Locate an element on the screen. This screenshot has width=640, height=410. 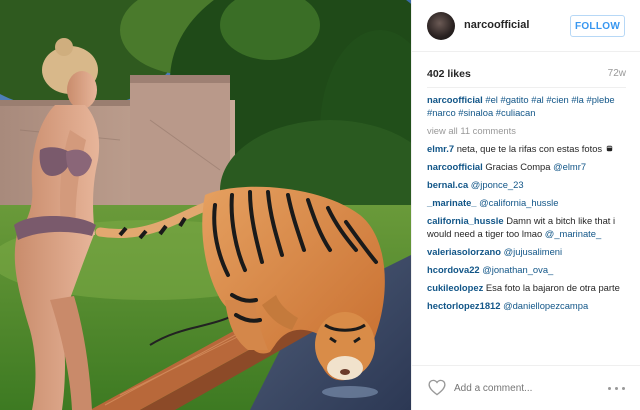
comment-mention: @california_hussle is located at coordinates (518, 202).